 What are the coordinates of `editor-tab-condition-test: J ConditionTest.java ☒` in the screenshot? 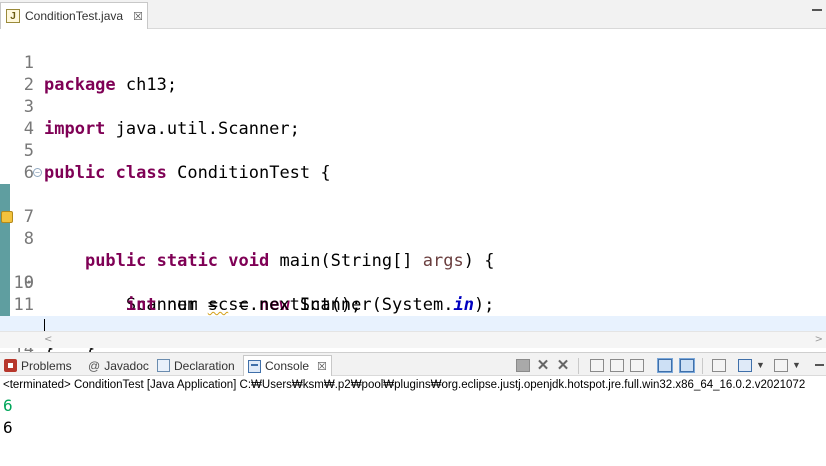 It's located at (74, 15).